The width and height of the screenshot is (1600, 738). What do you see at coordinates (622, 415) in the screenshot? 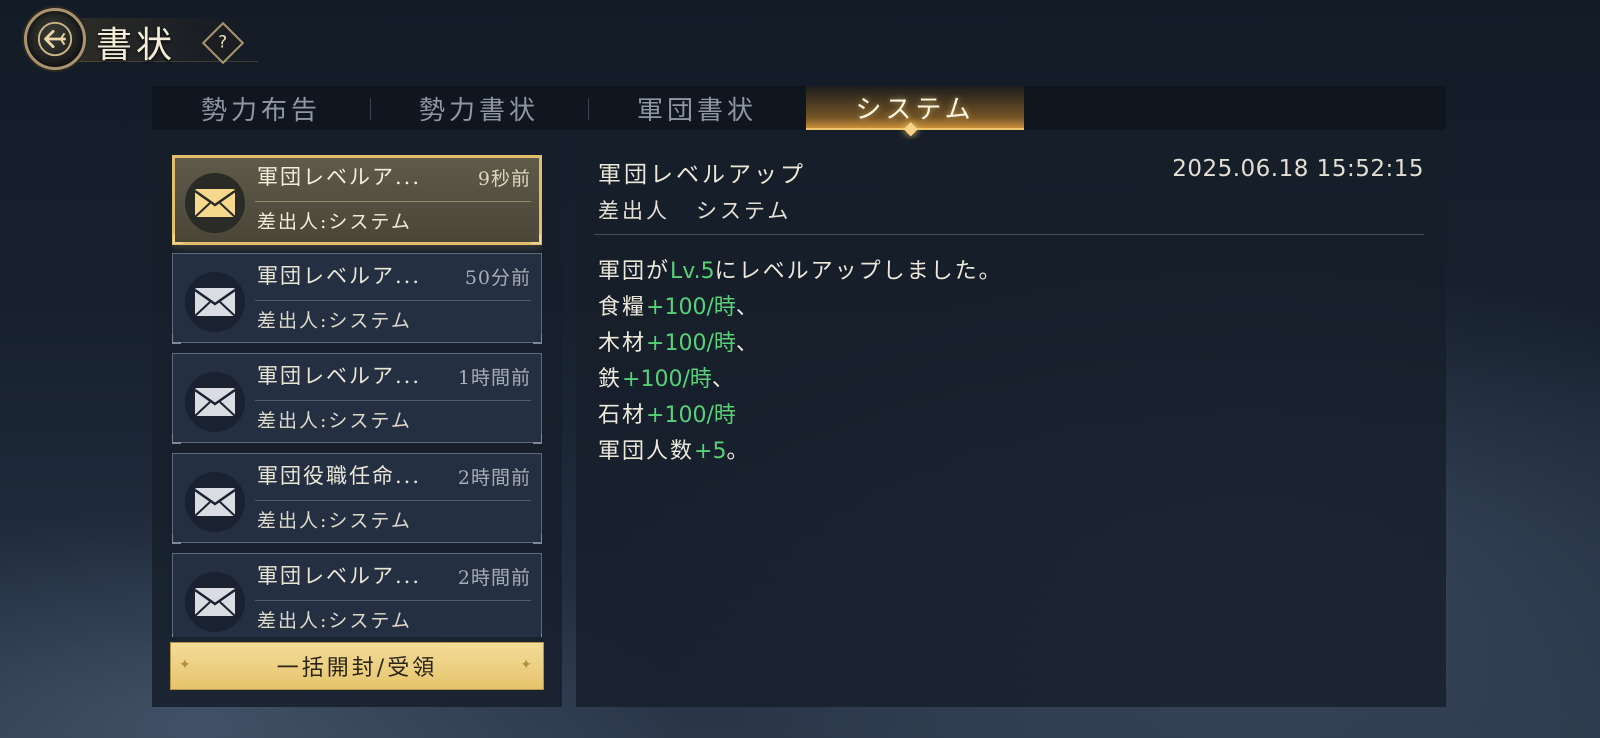
I see `body-text: 石材` at bounding box center [622, 415].